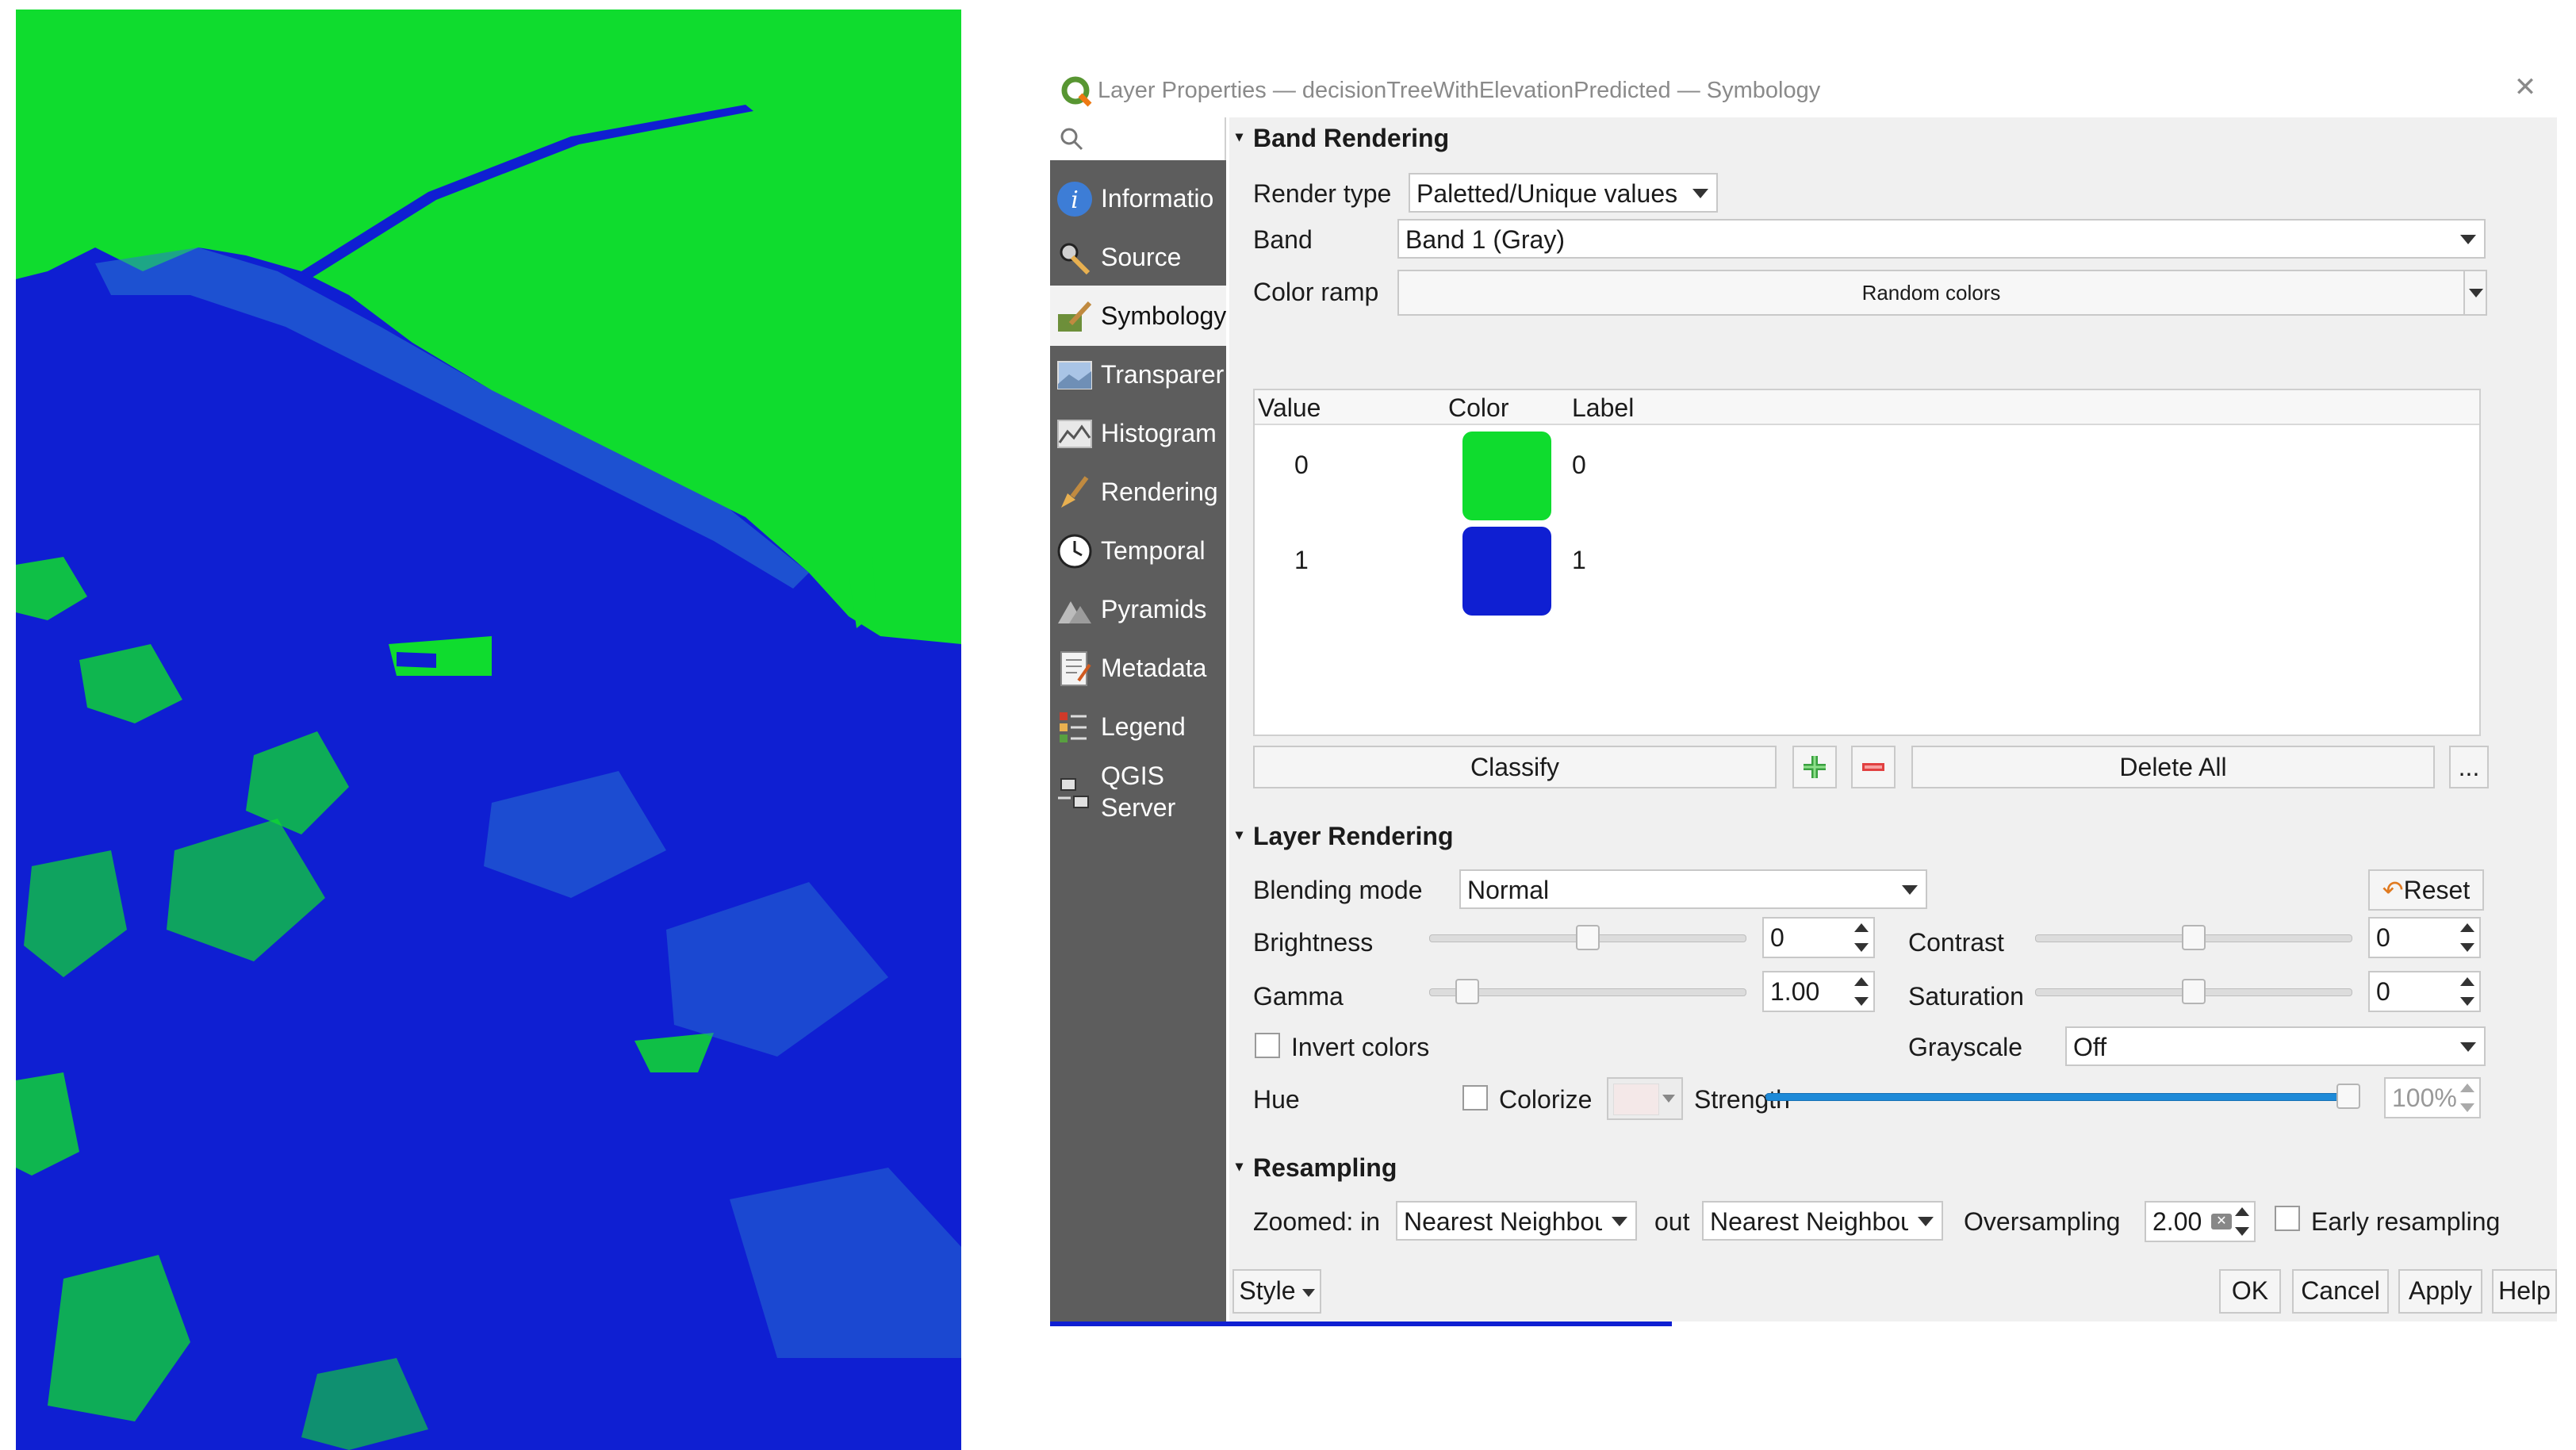 This screenshot has height=1450, width=2576. I want to click on sidebar-item-label: Symbology, so click(1163, 316).